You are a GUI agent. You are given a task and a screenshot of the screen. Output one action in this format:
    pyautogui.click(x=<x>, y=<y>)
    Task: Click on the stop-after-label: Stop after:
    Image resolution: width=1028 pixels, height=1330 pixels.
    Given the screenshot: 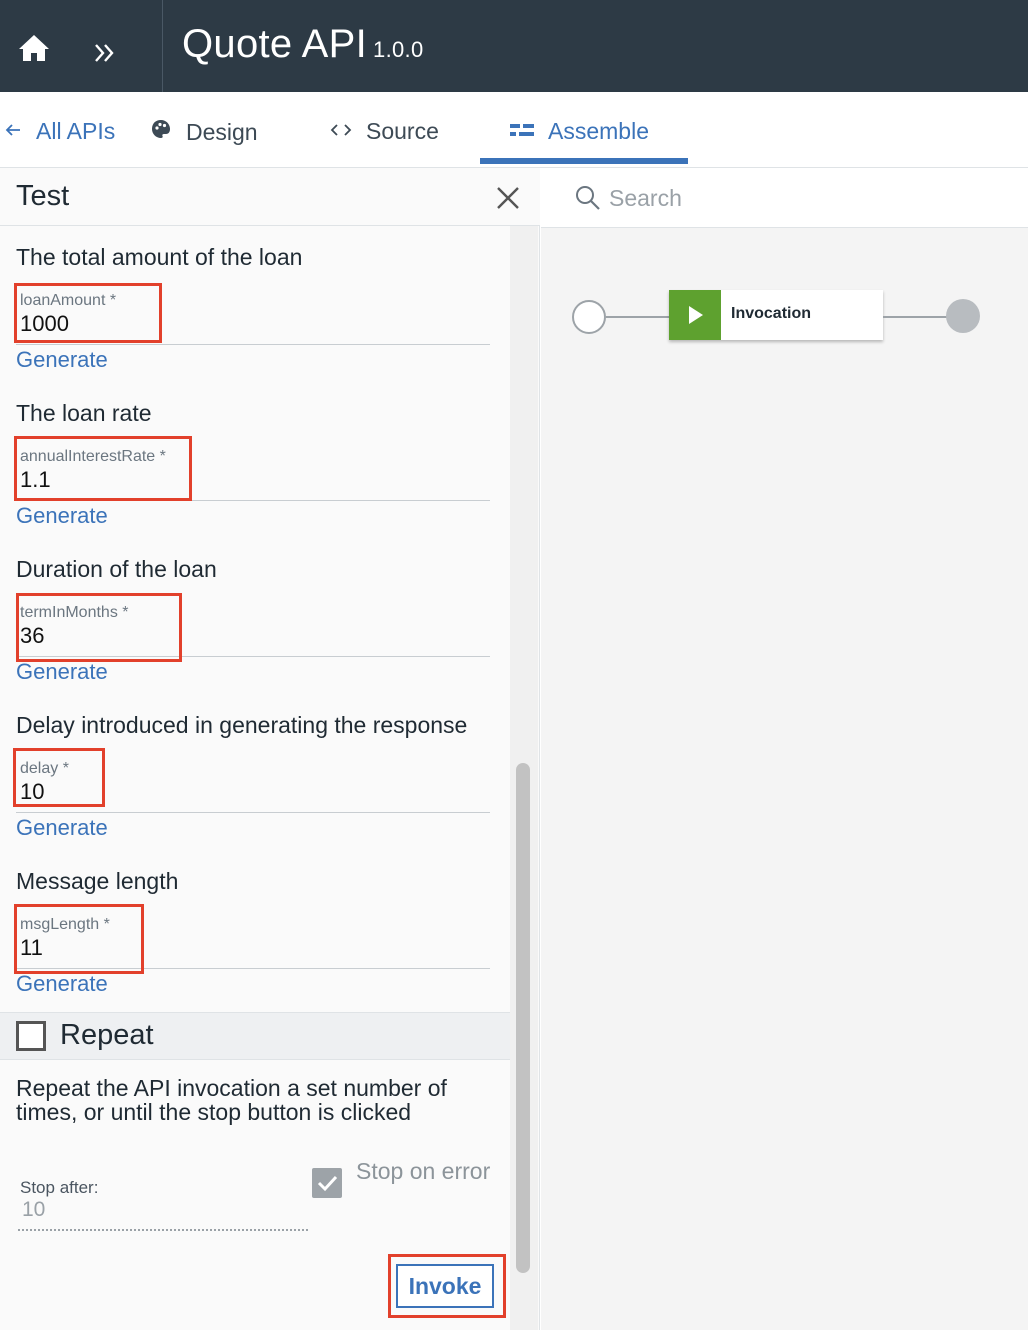 What is the action you would take?
    pyautogui.click(x=59, y=1187)
    